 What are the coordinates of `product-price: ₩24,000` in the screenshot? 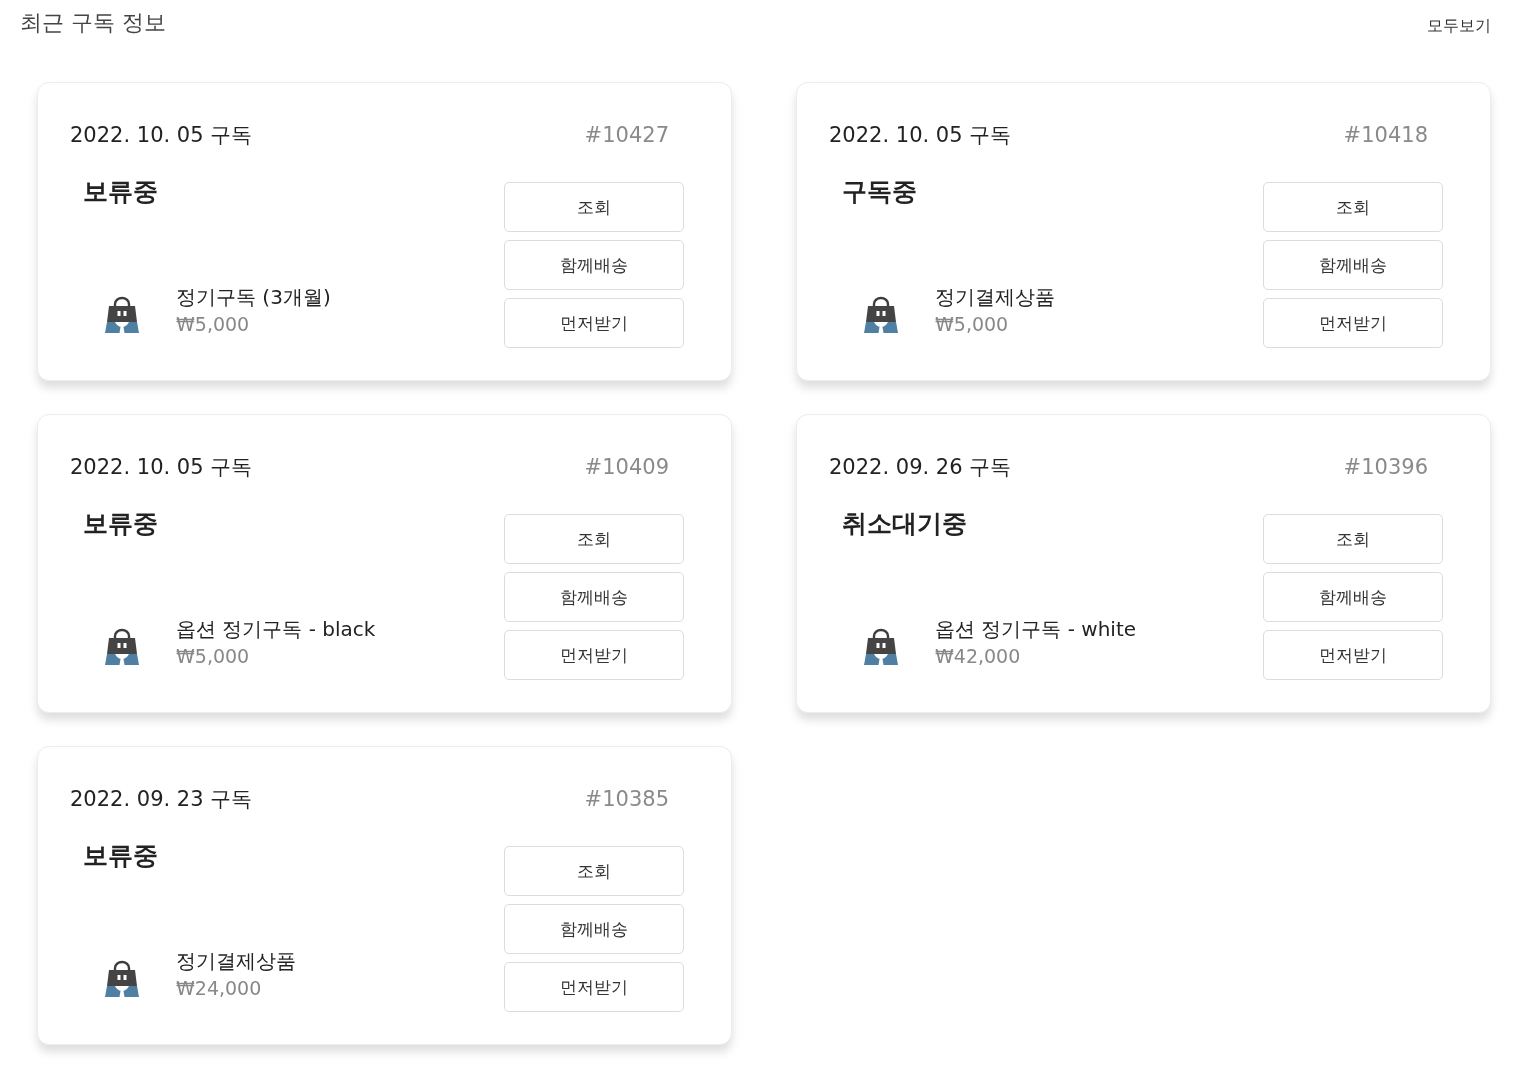 It's located at (219, 988).